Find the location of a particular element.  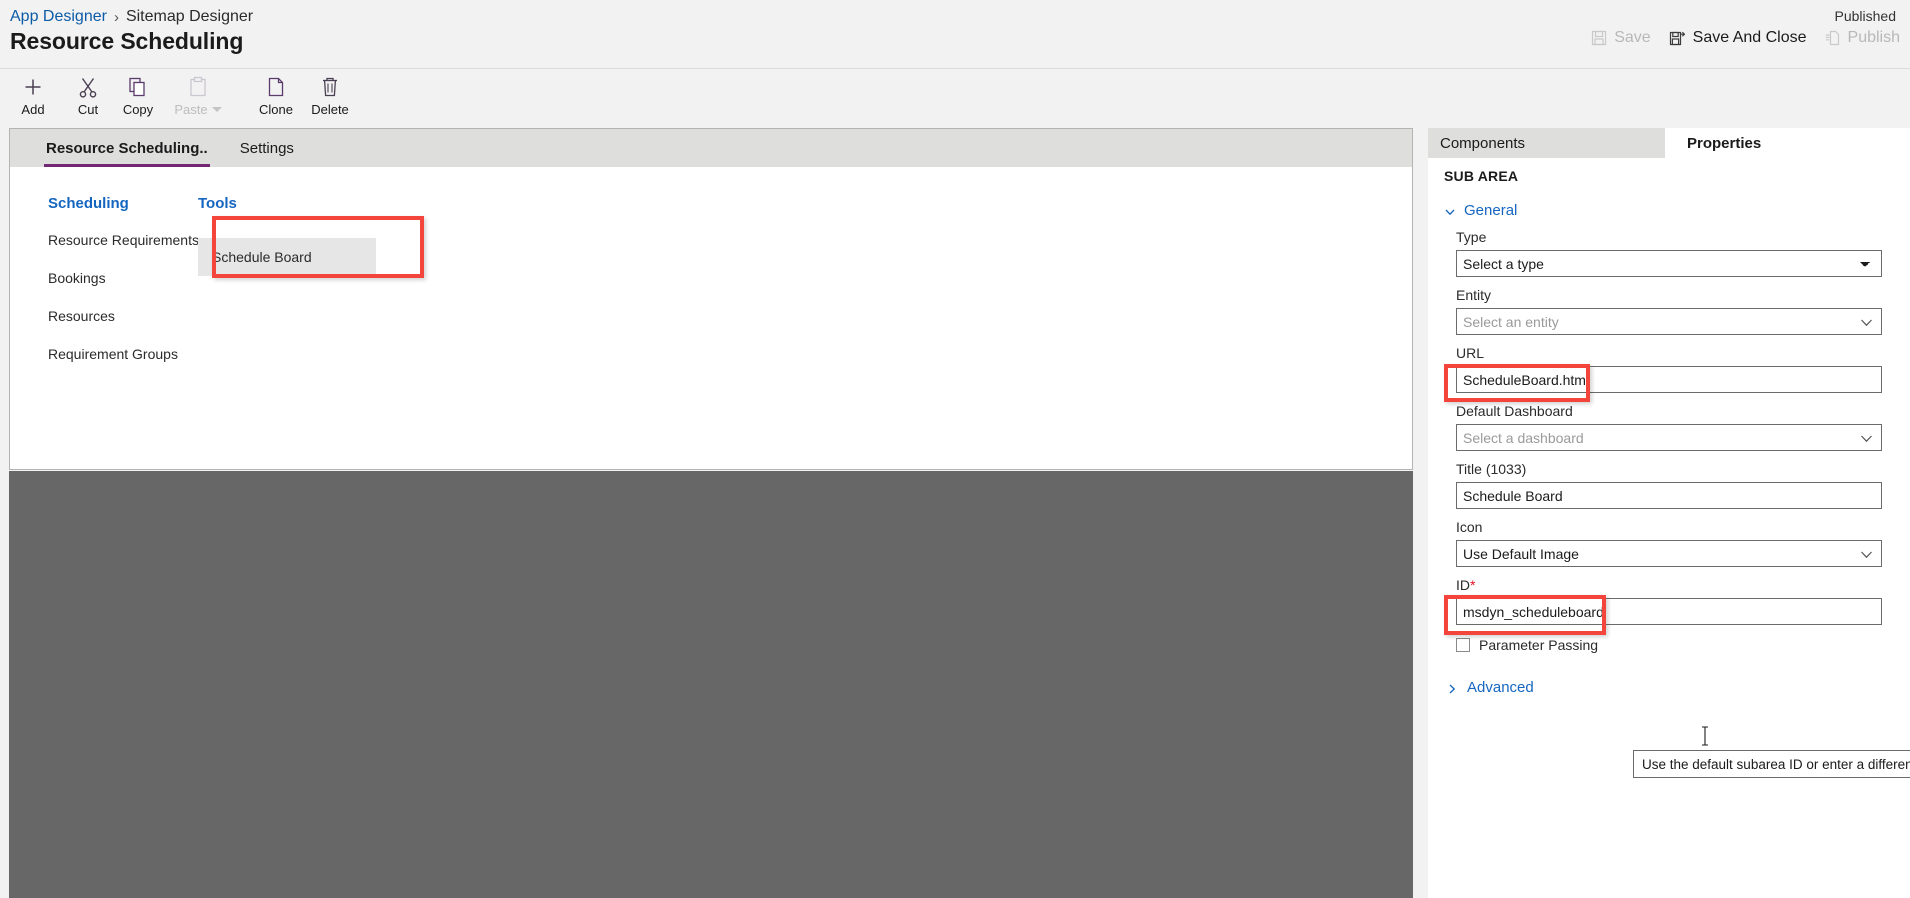

parameter-passing-checkbox is located at coordinates (1463, 645).